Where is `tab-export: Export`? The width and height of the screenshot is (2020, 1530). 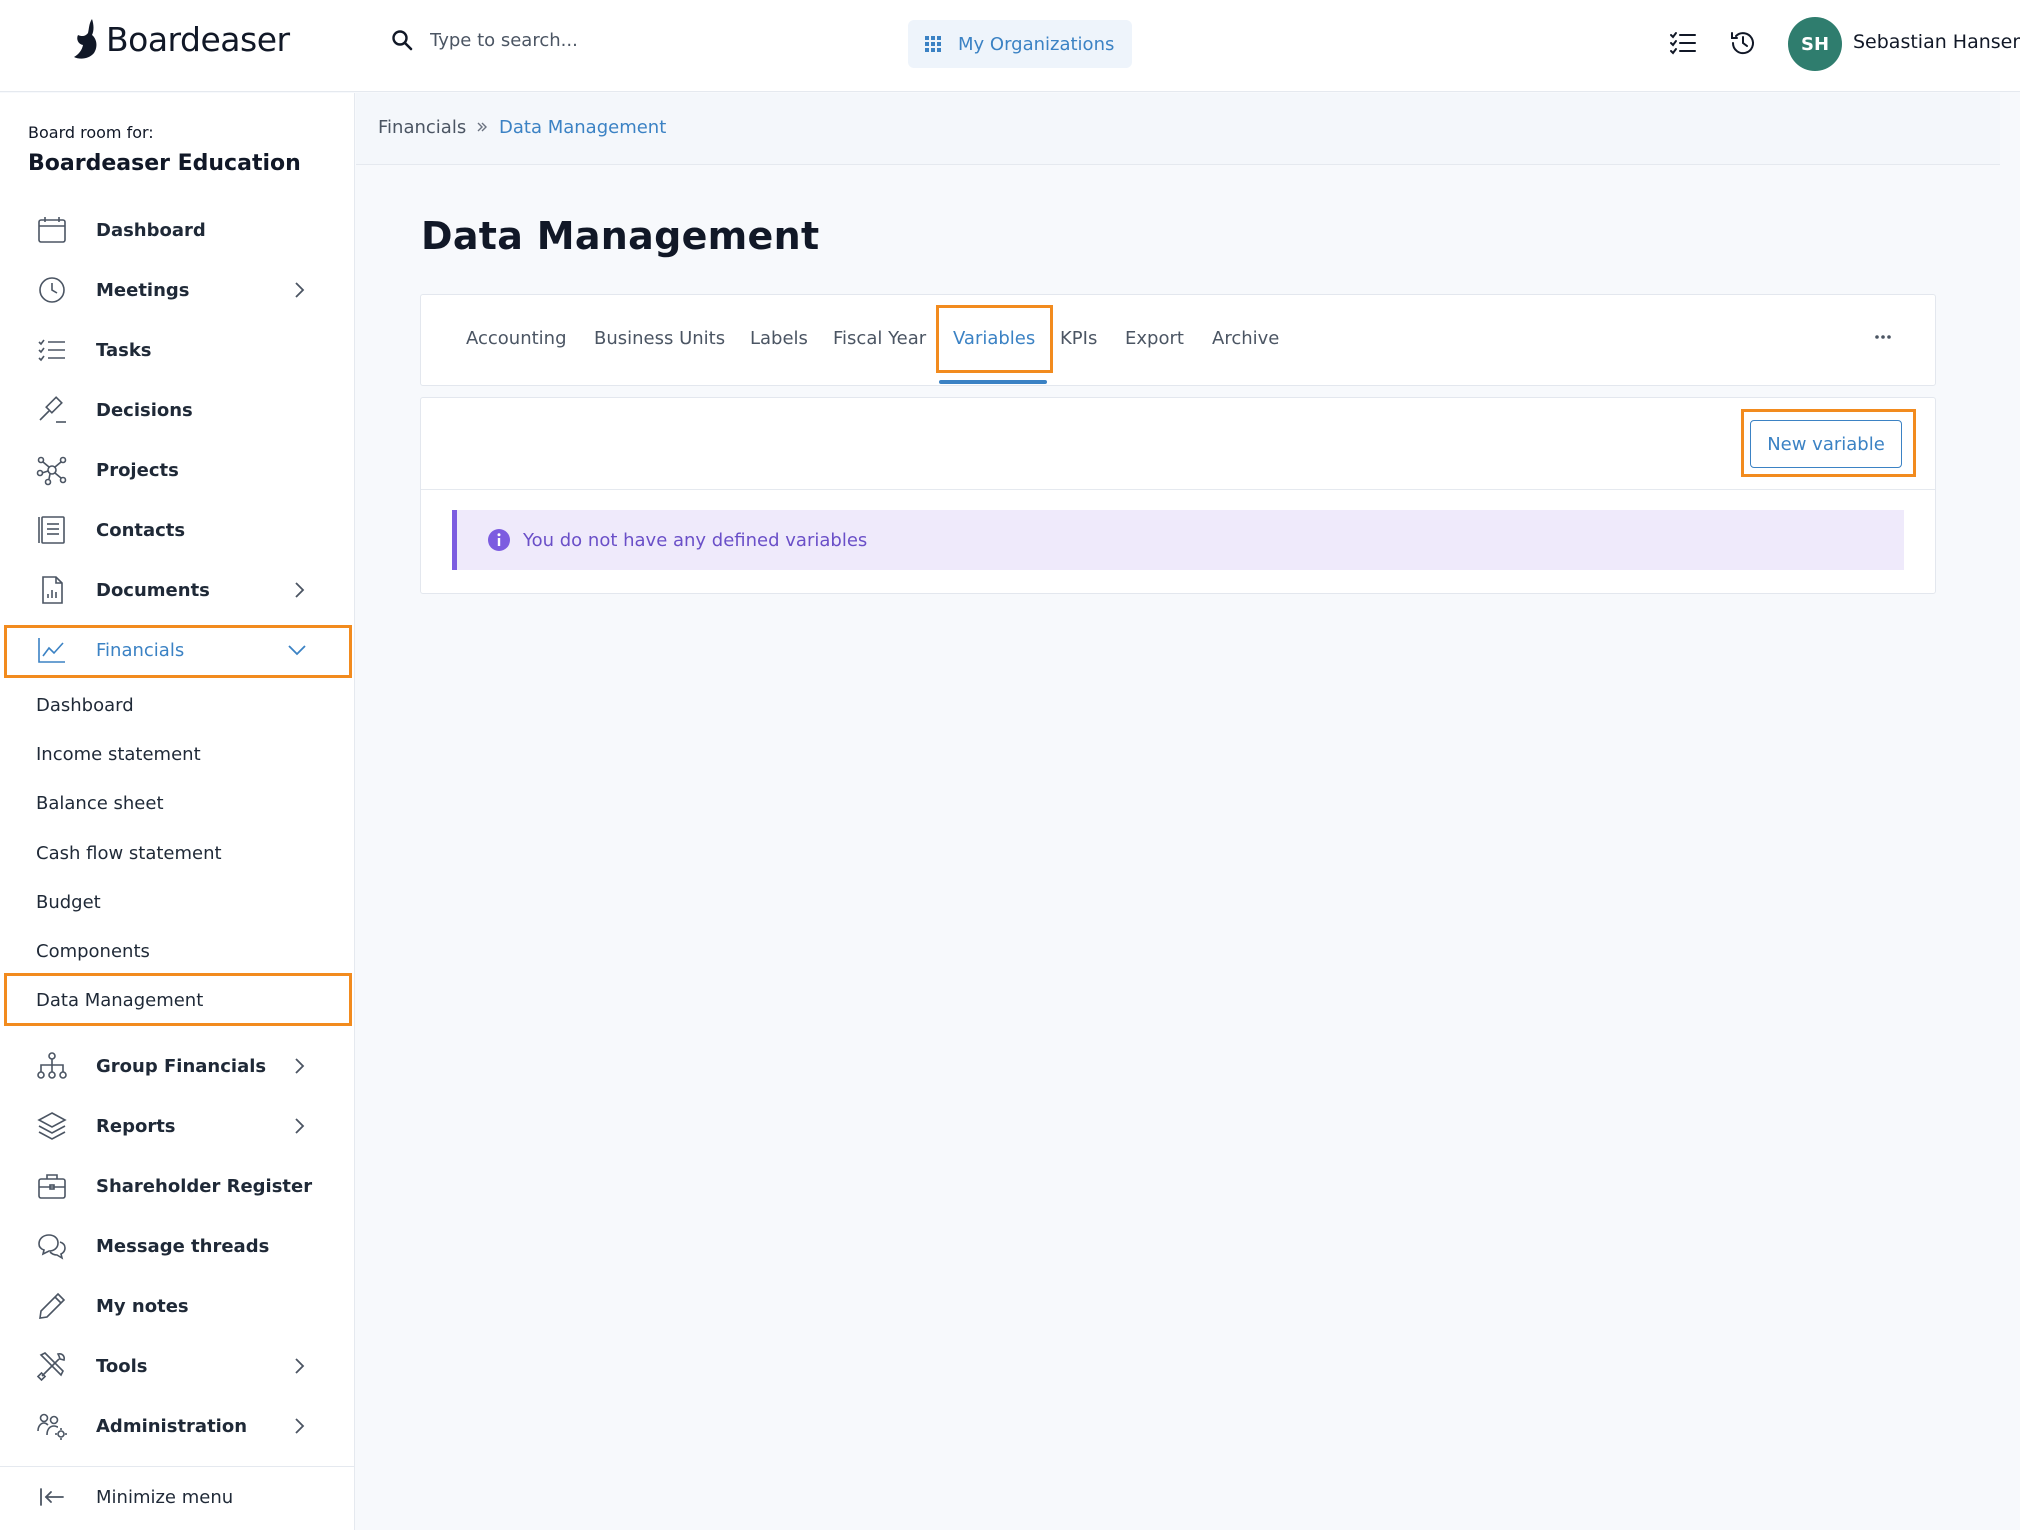
tab-export: Export is located at coordinates (1154, 338).